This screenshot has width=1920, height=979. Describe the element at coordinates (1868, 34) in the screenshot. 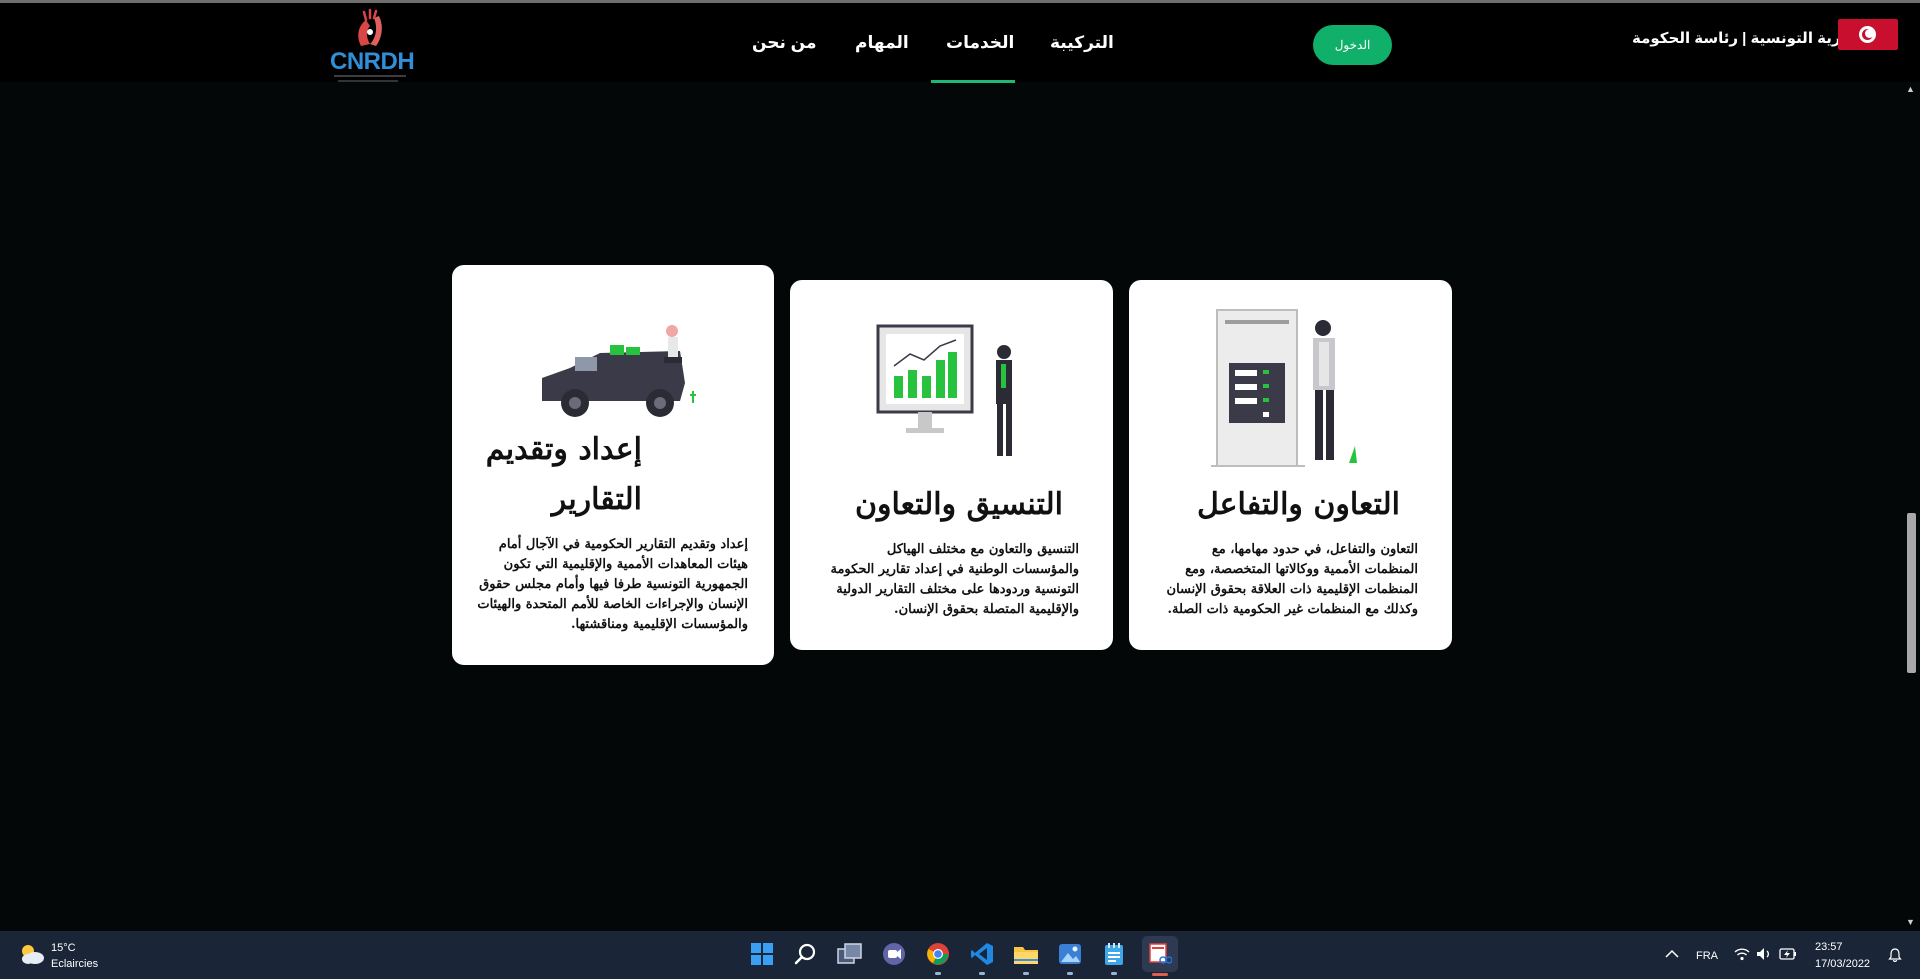

I see `tunisia-flag-icon` at that location.